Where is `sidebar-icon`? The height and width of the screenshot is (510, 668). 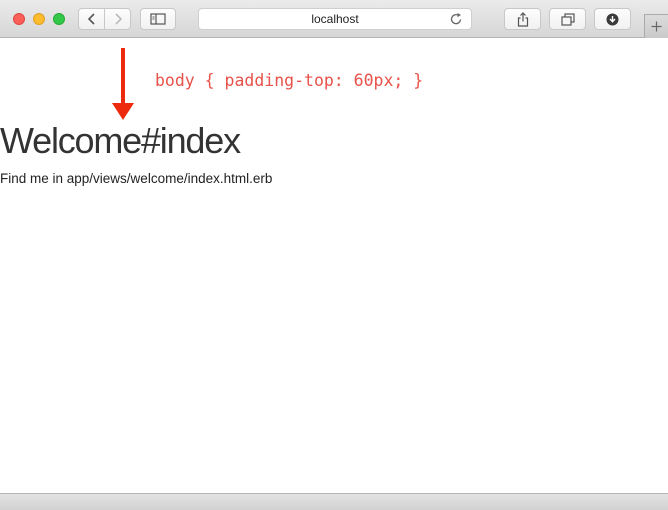 sidebar-icon is located at coordinates (158, 19).